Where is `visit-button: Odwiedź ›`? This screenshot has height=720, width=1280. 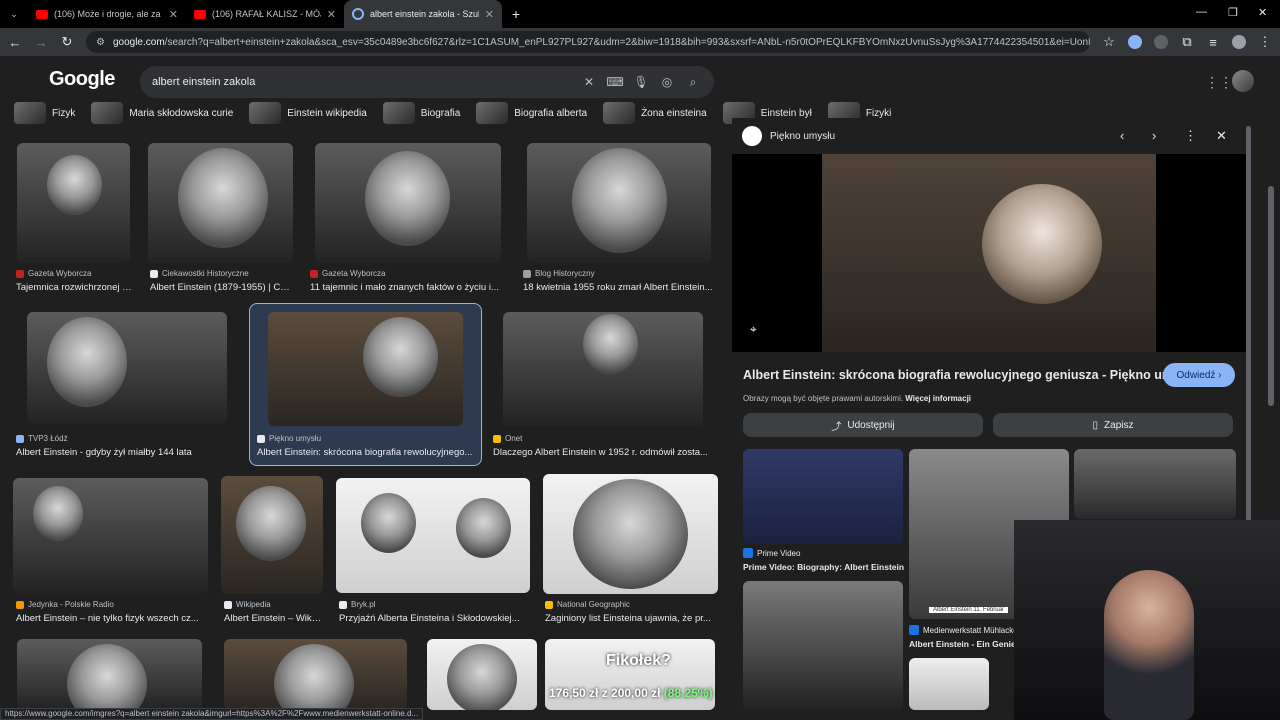
visit-button: Odwiedź › is located at coordinates (1199, 375).